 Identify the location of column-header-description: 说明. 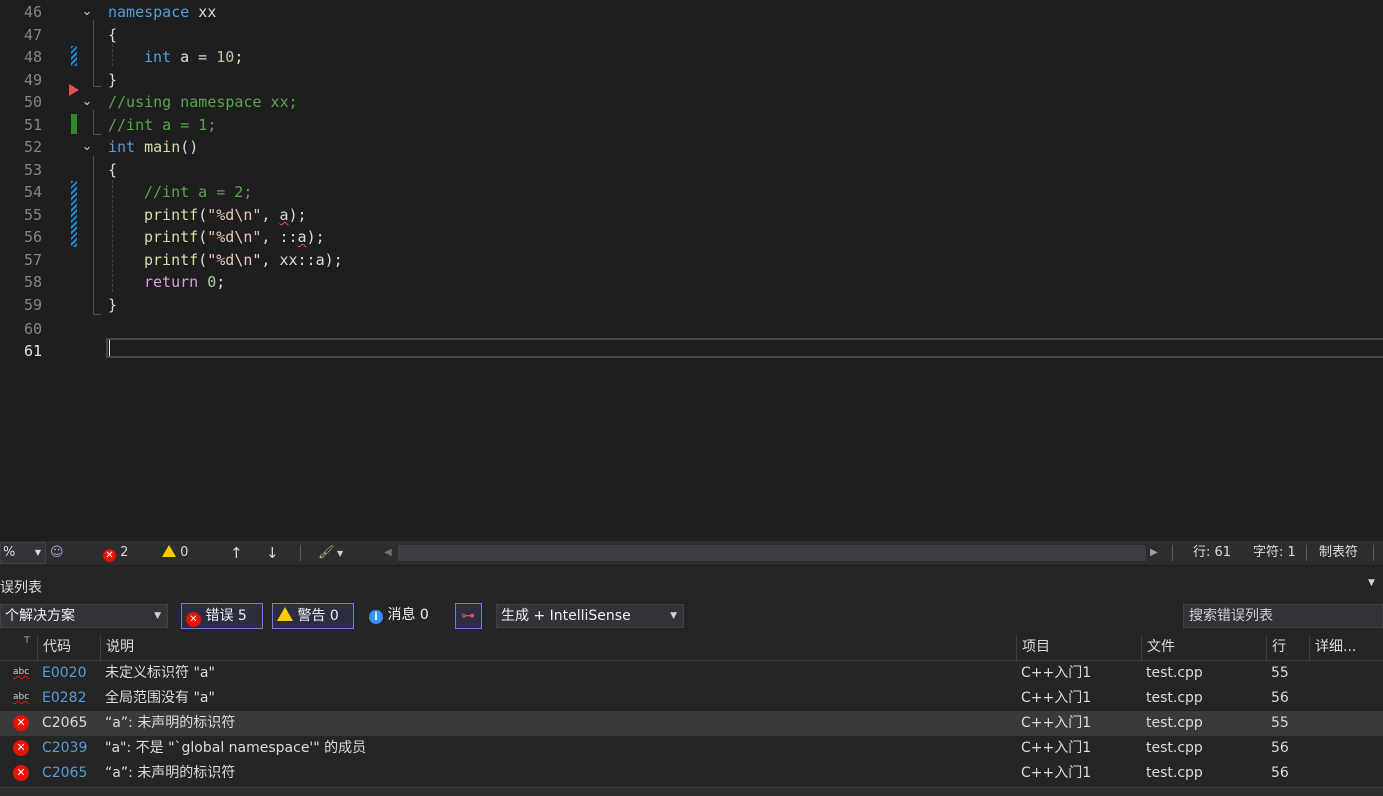
(558, 647).